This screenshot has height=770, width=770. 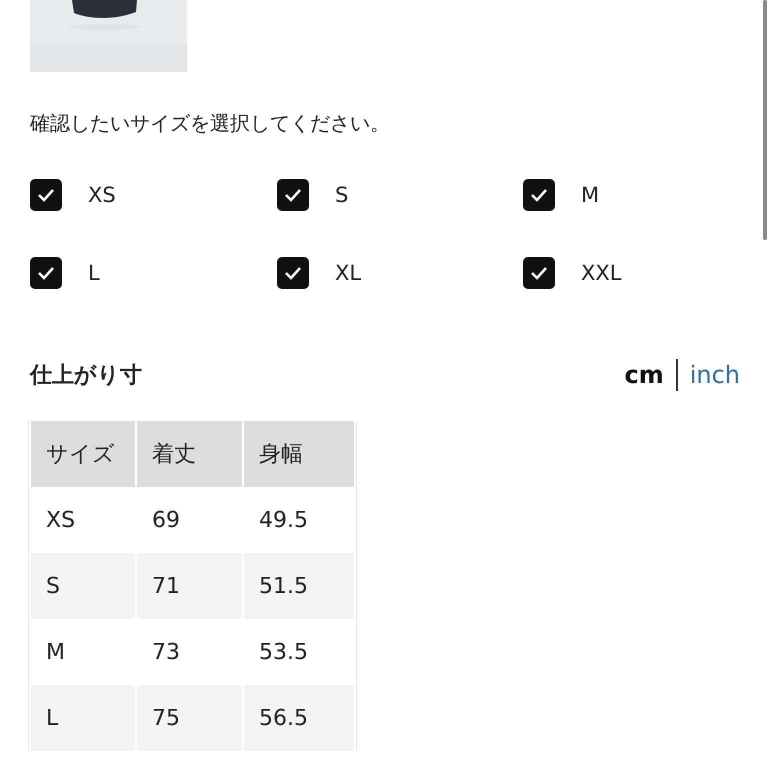 What do you see at coordinates (166, 652) in the screenshot?
I see `table-cell-text: 73` at bounding box center [166, 652].